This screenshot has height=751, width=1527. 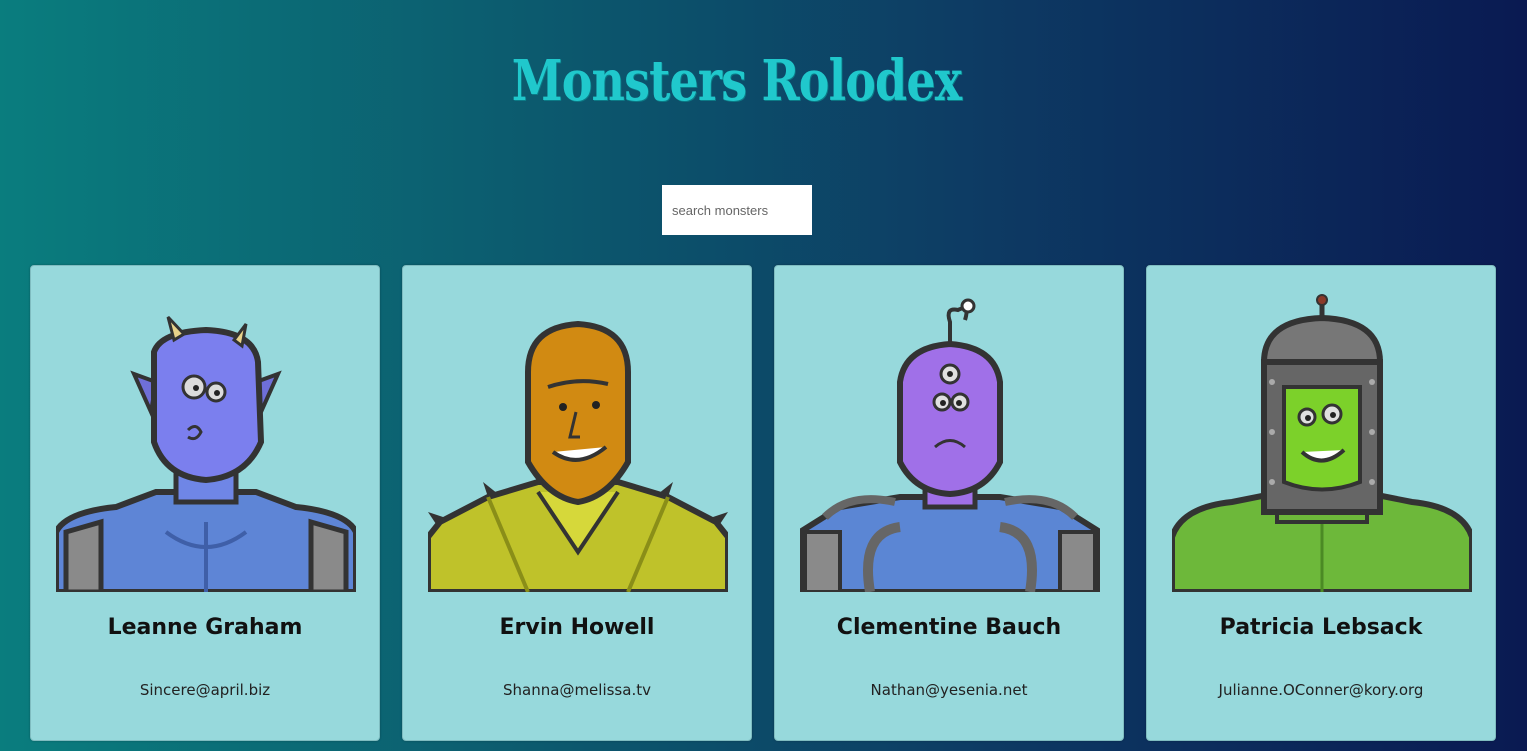 I want to click on monster-name: Patricia Lebsack, so click(x=1321, y=627).